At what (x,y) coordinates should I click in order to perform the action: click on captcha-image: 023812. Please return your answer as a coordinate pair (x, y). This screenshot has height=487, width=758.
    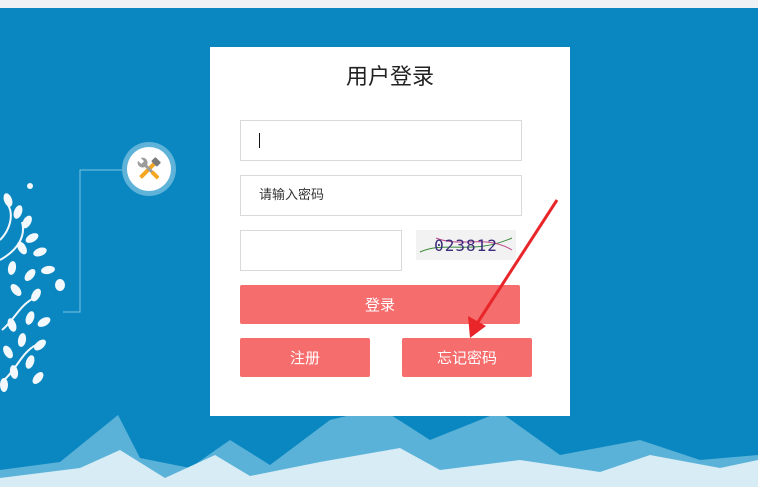
    Looking at the image, I should click on (466, 245).